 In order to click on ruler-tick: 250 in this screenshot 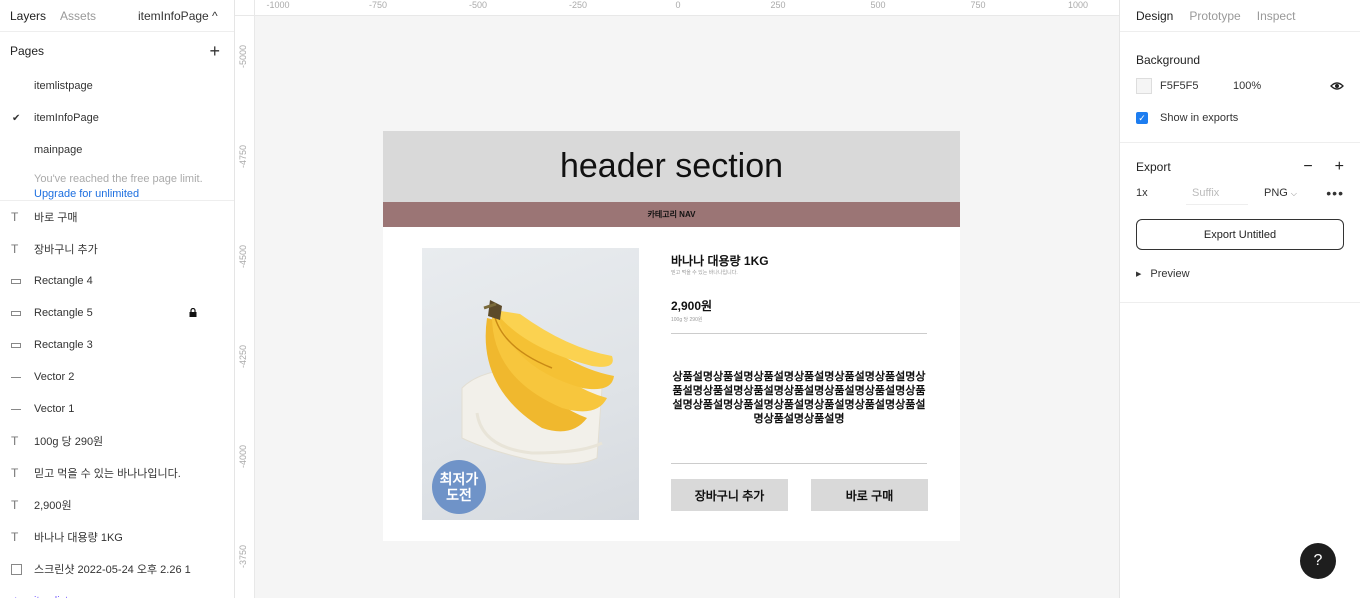, I will do `click(778, 5)`.